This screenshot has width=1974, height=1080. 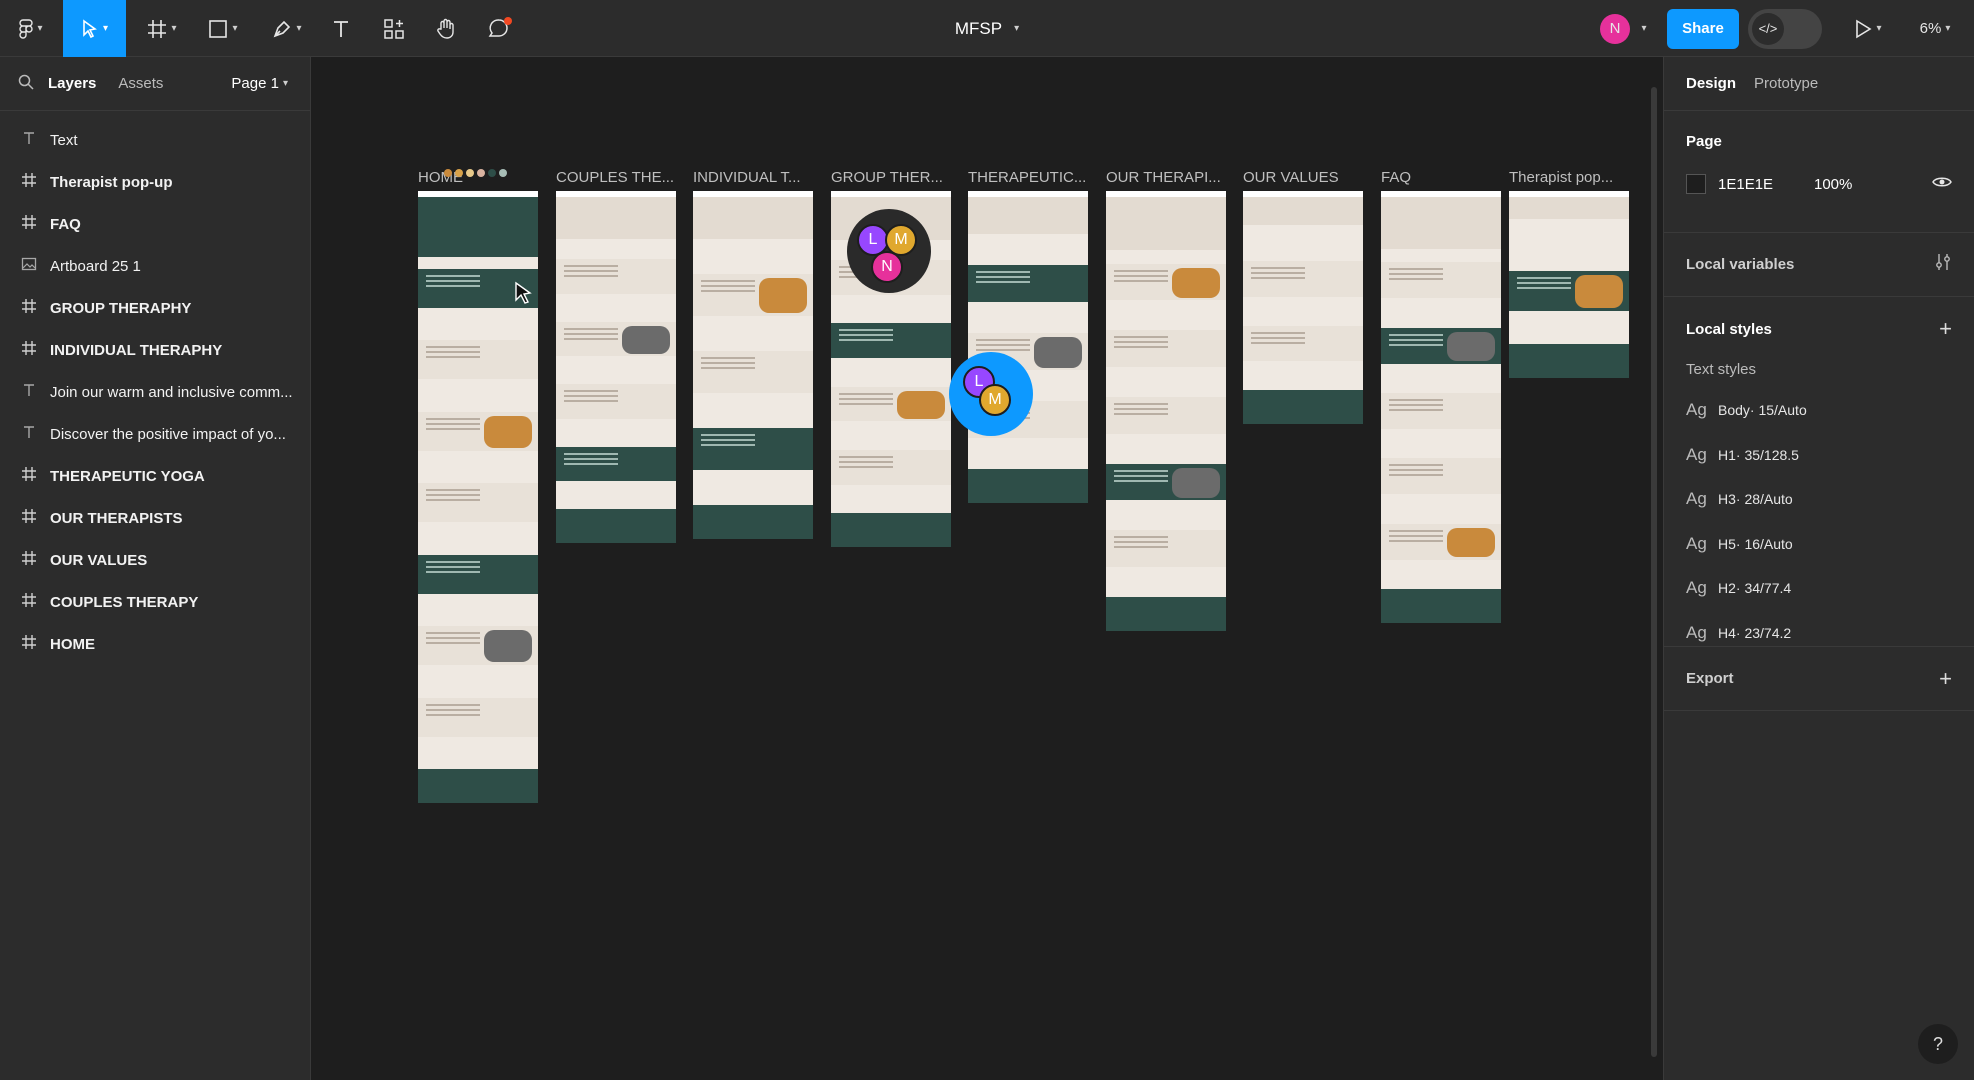 I want to click on variables-settings-icon, so click(x=1943, y=264).